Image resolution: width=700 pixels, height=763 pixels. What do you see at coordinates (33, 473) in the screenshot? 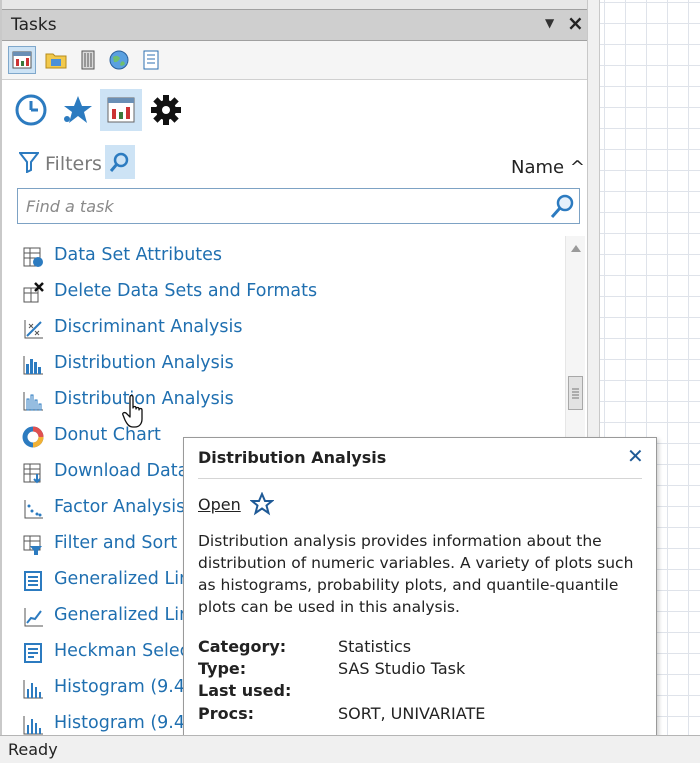
I see `download-data-icon` at bounding box center [33, 473].